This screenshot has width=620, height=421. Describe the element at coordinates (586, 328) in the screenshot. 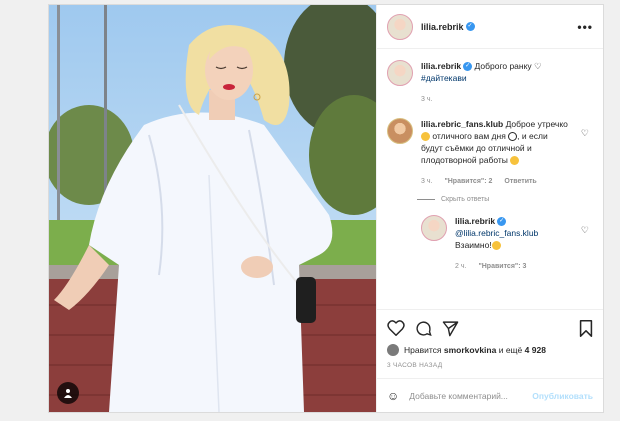

I see `save-icon` at that location.